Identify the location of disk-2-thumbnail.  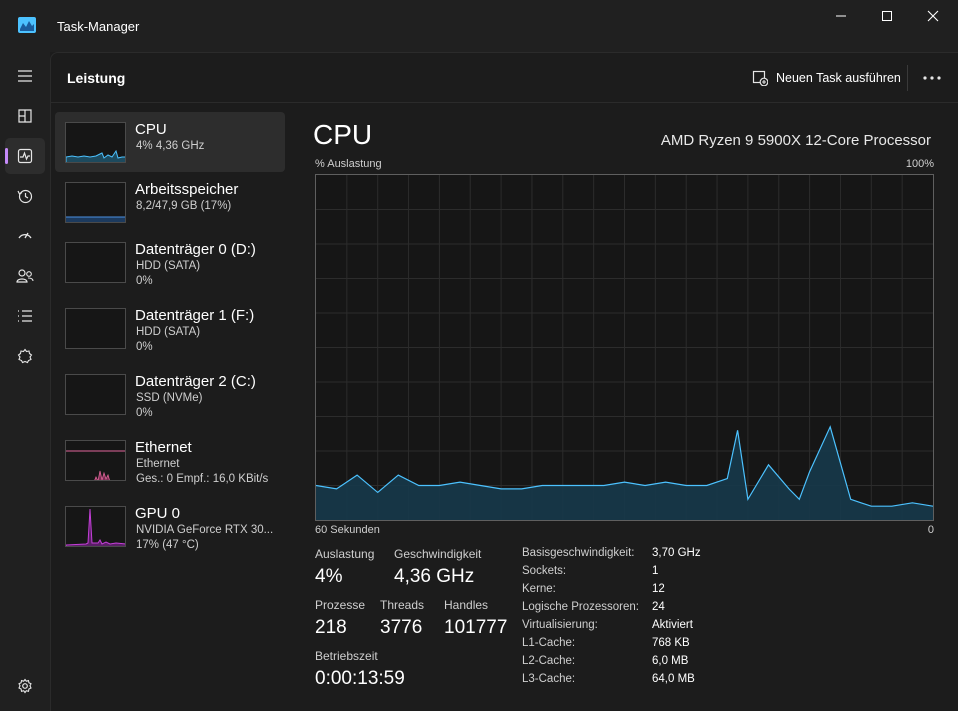
(95, 394).